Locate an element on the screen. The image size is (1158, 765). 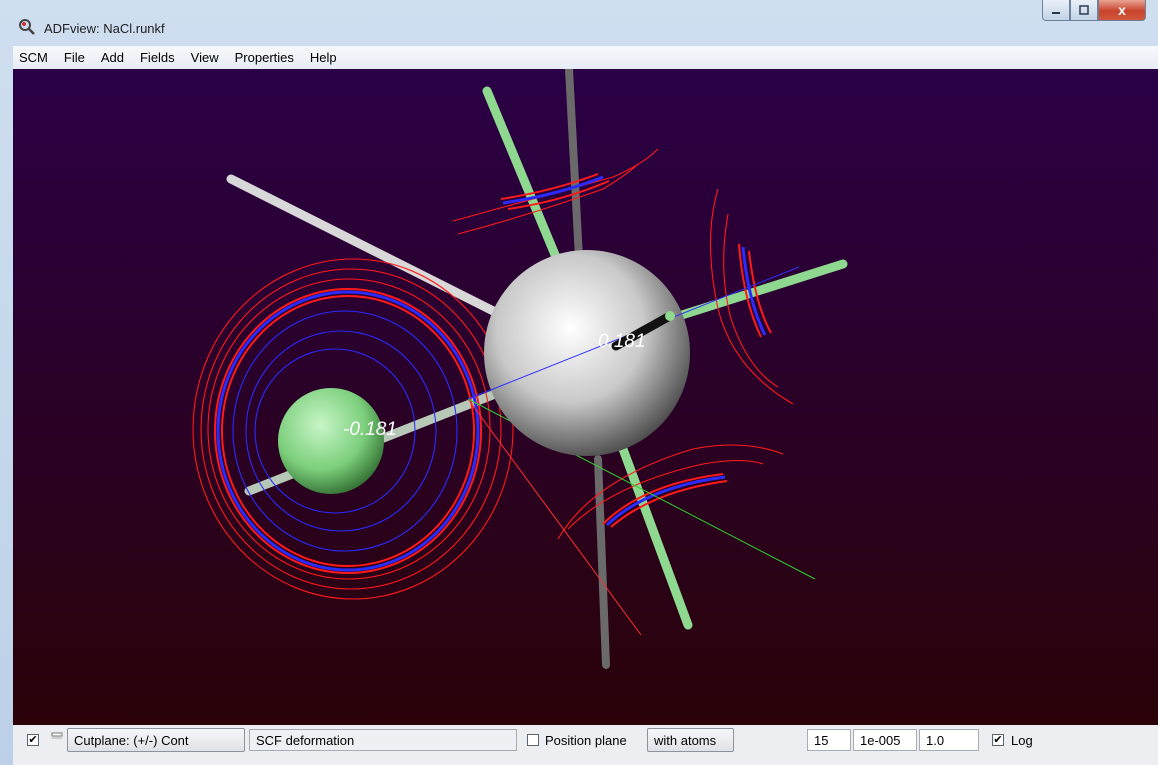
cl-atom-sphere is located at coordinates (331, 441).